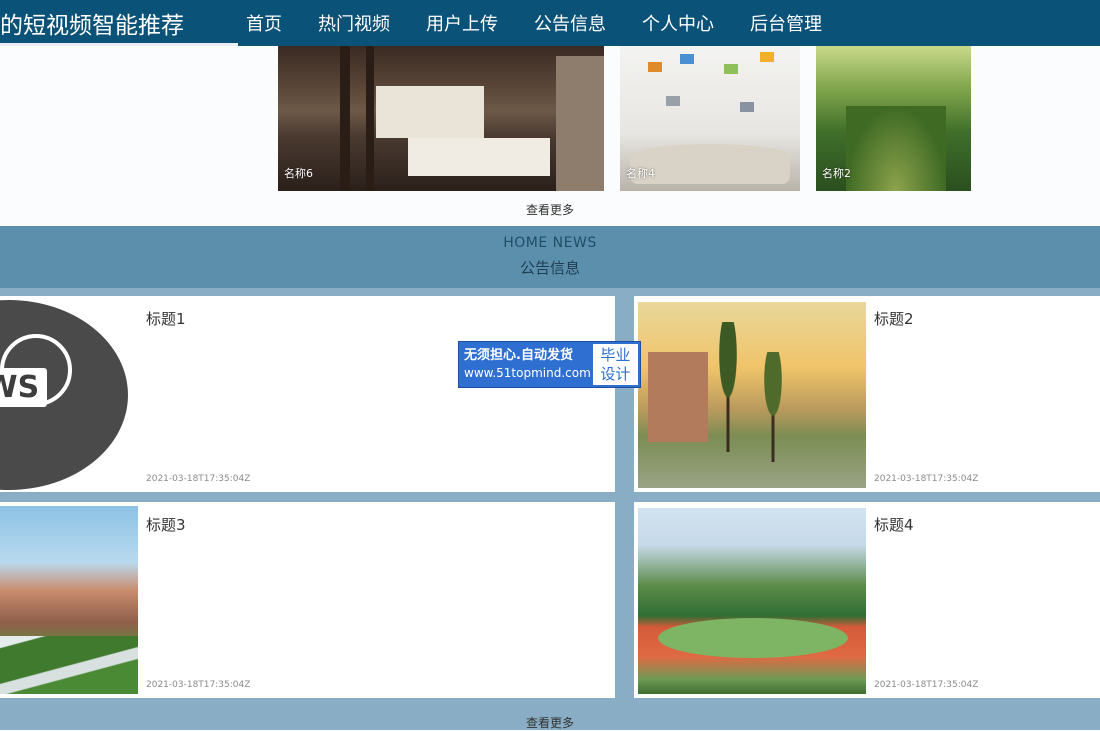  Describe the element at coordinates (710, 118) in the screenshot. I see `video-card: 名称4` at that location.